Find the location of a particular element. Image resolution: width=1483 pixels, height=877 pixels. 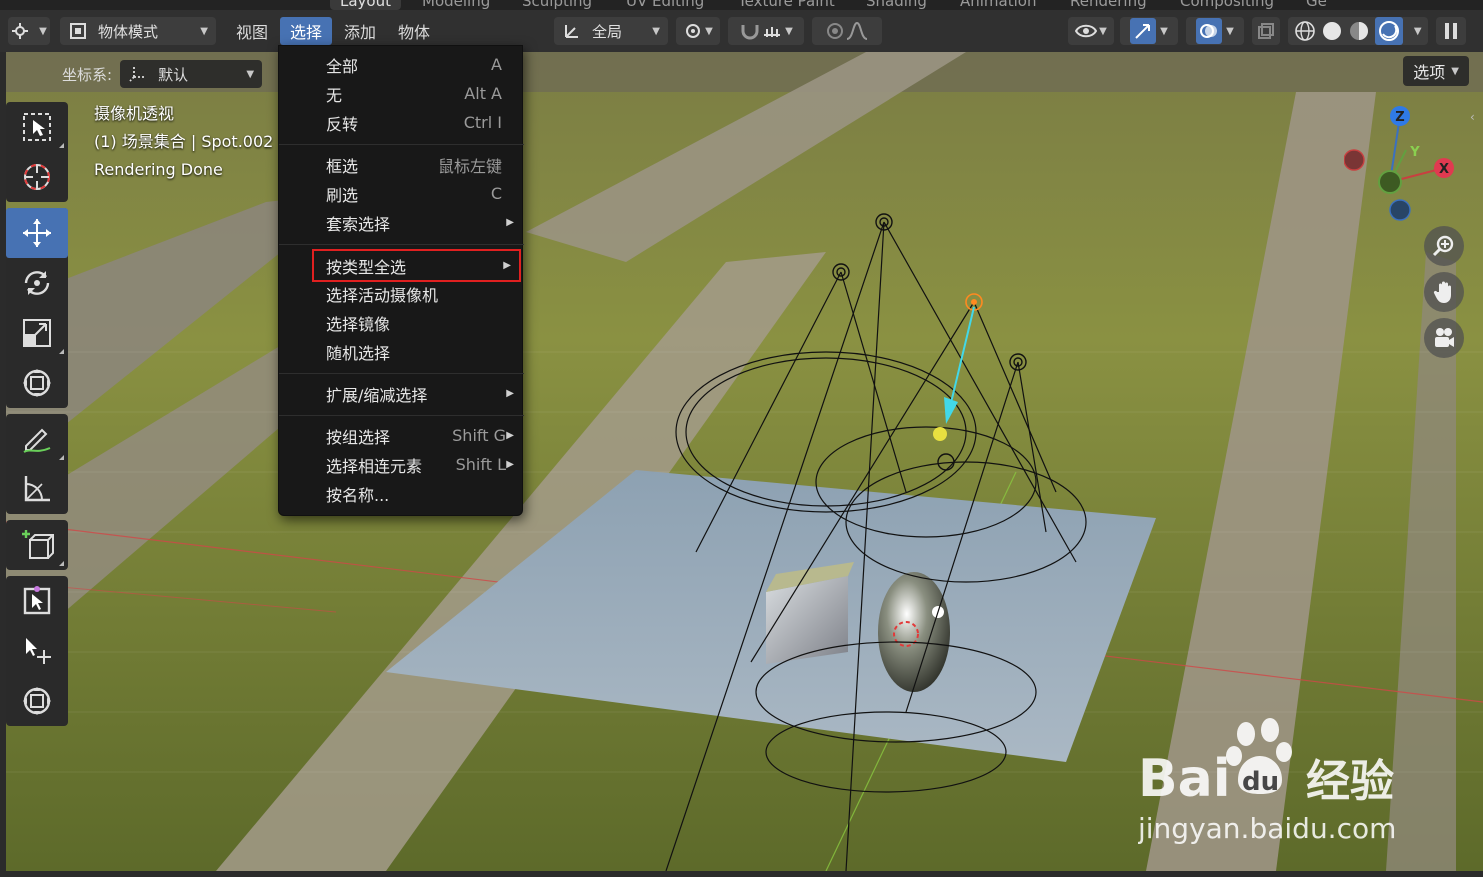

render-status: Rendering Done is located at coordinates (158, 169).